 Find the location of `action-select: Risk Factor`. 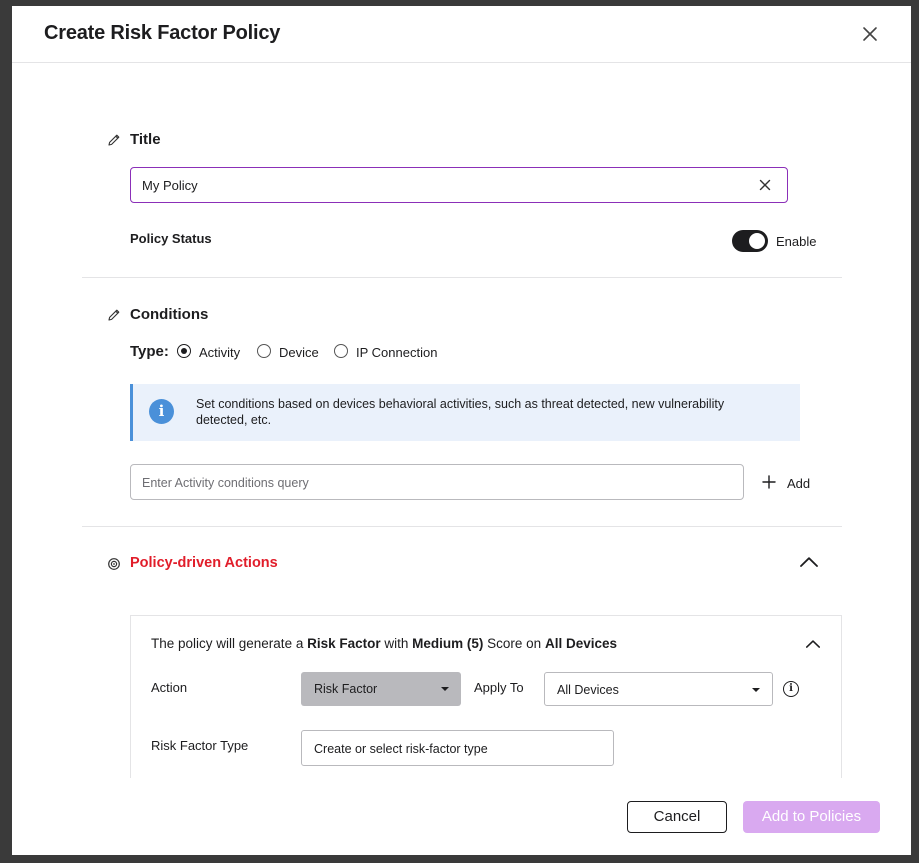

action-select: Risk Factor is located at coordinates (381, 689).